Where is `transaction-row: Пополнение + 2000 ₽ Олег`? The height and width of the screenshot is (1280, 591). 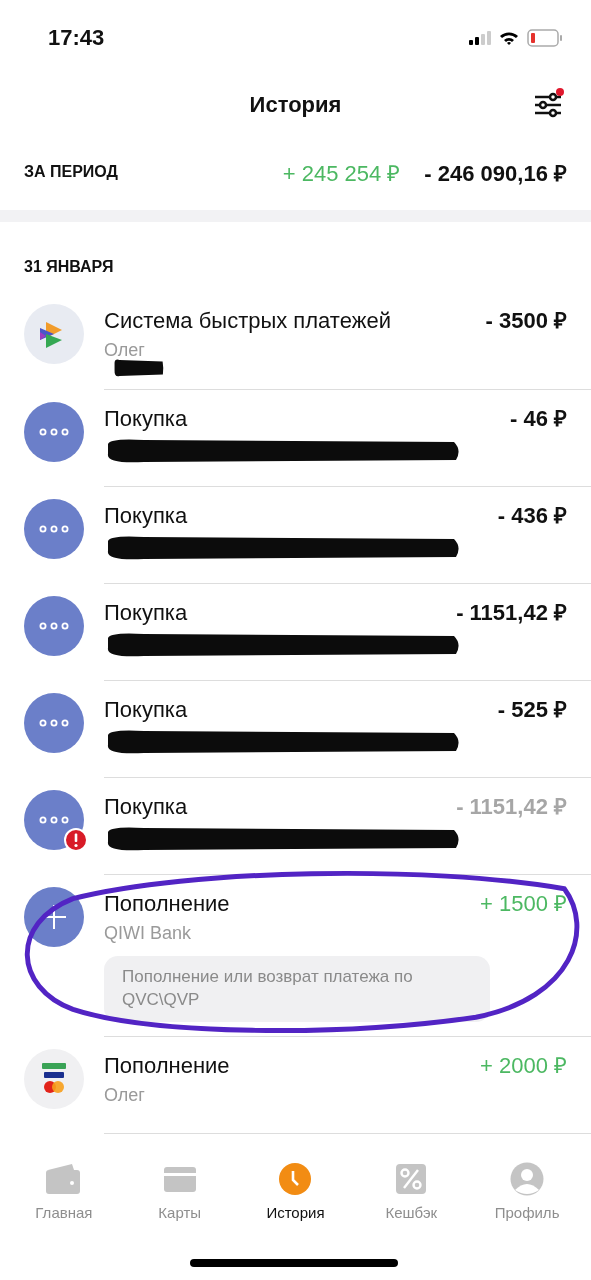 transaction-row: Пополнение + 2000 ₽ Олег is located at coordinates (295, 1085).